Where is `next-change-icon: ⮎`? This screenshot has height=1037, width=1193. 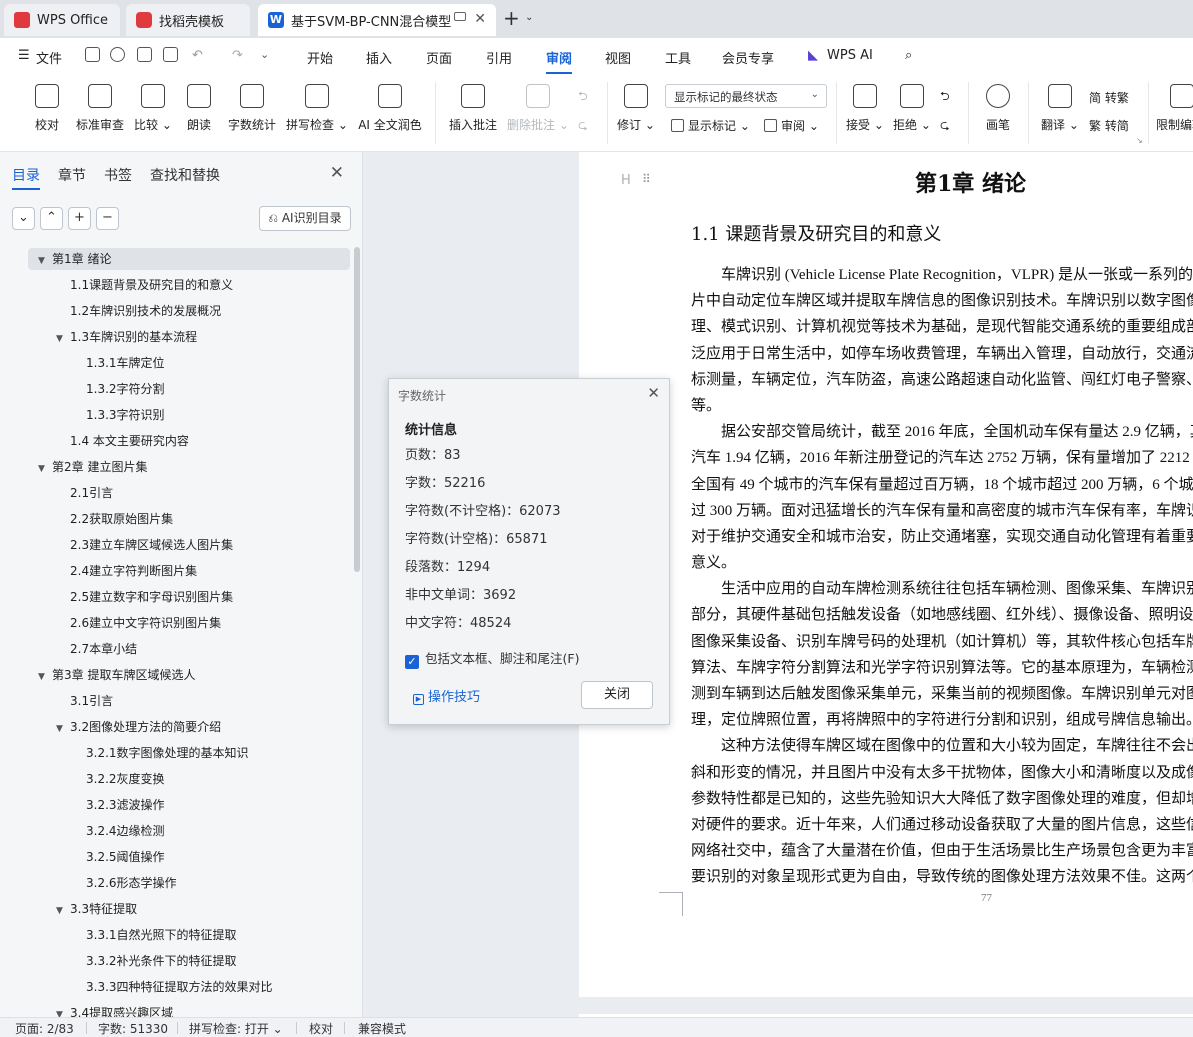 next-change-icon: ⮎ is located at coordinates (945, 126).